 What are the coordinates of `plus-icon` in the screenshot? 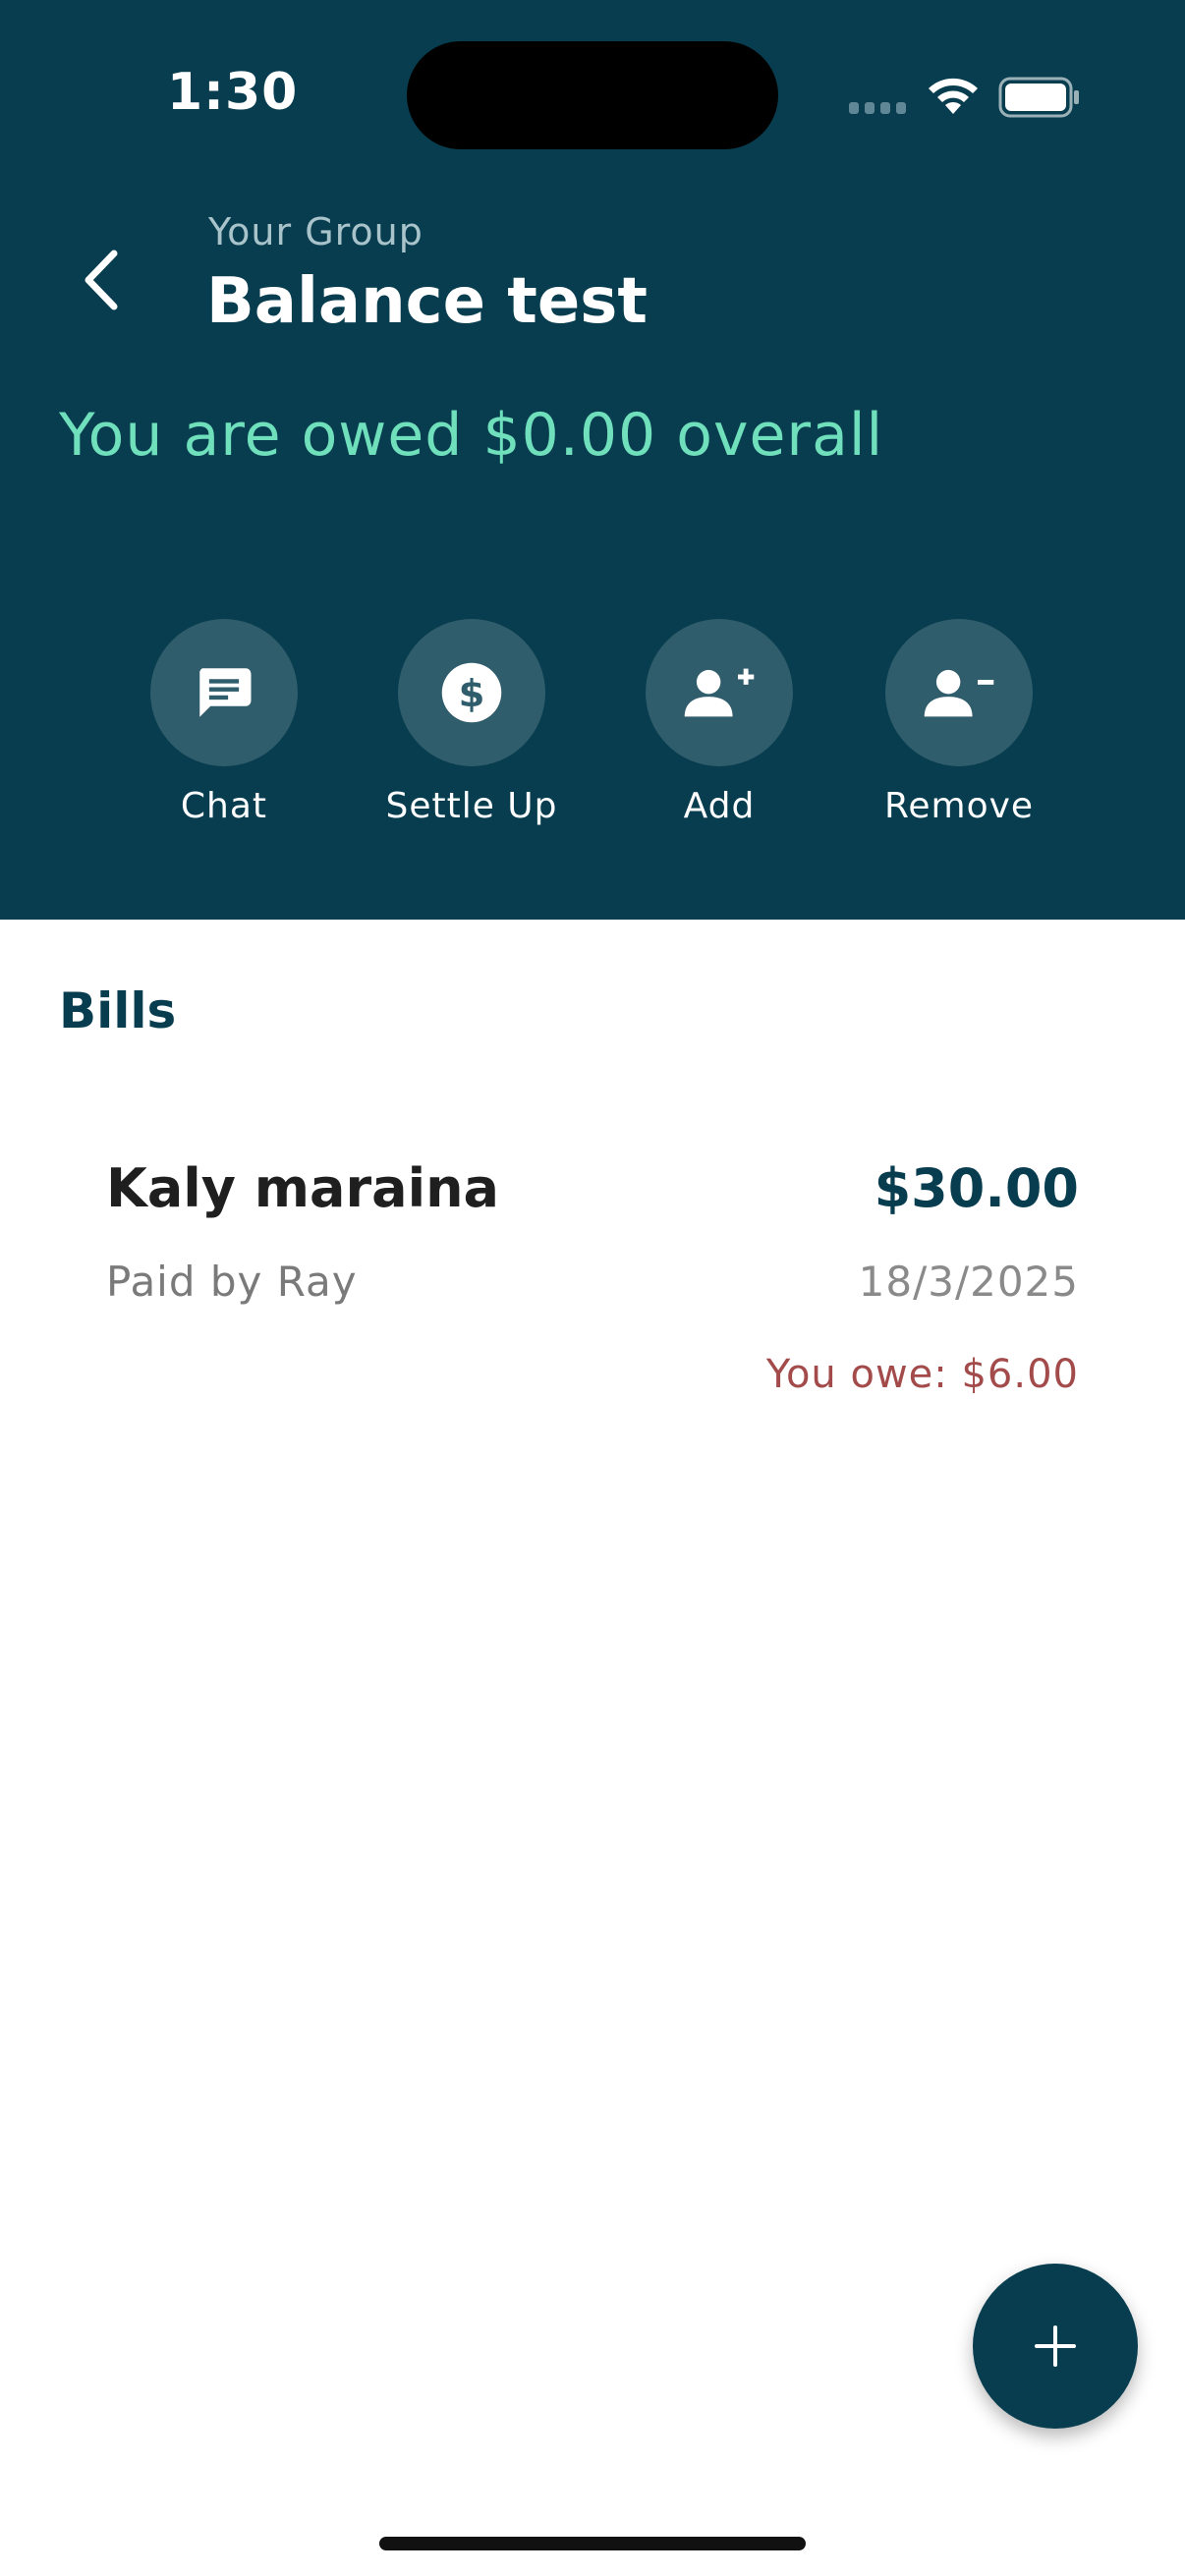 It's located at (1056, 2346).